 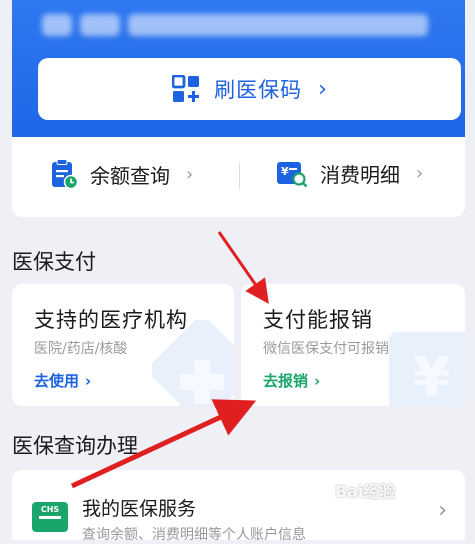 I want to click on card-payment-reimbursable: ¥ 支付能报销 微信医保支付可报销 去报销 ›, so click(x=353, y=345).